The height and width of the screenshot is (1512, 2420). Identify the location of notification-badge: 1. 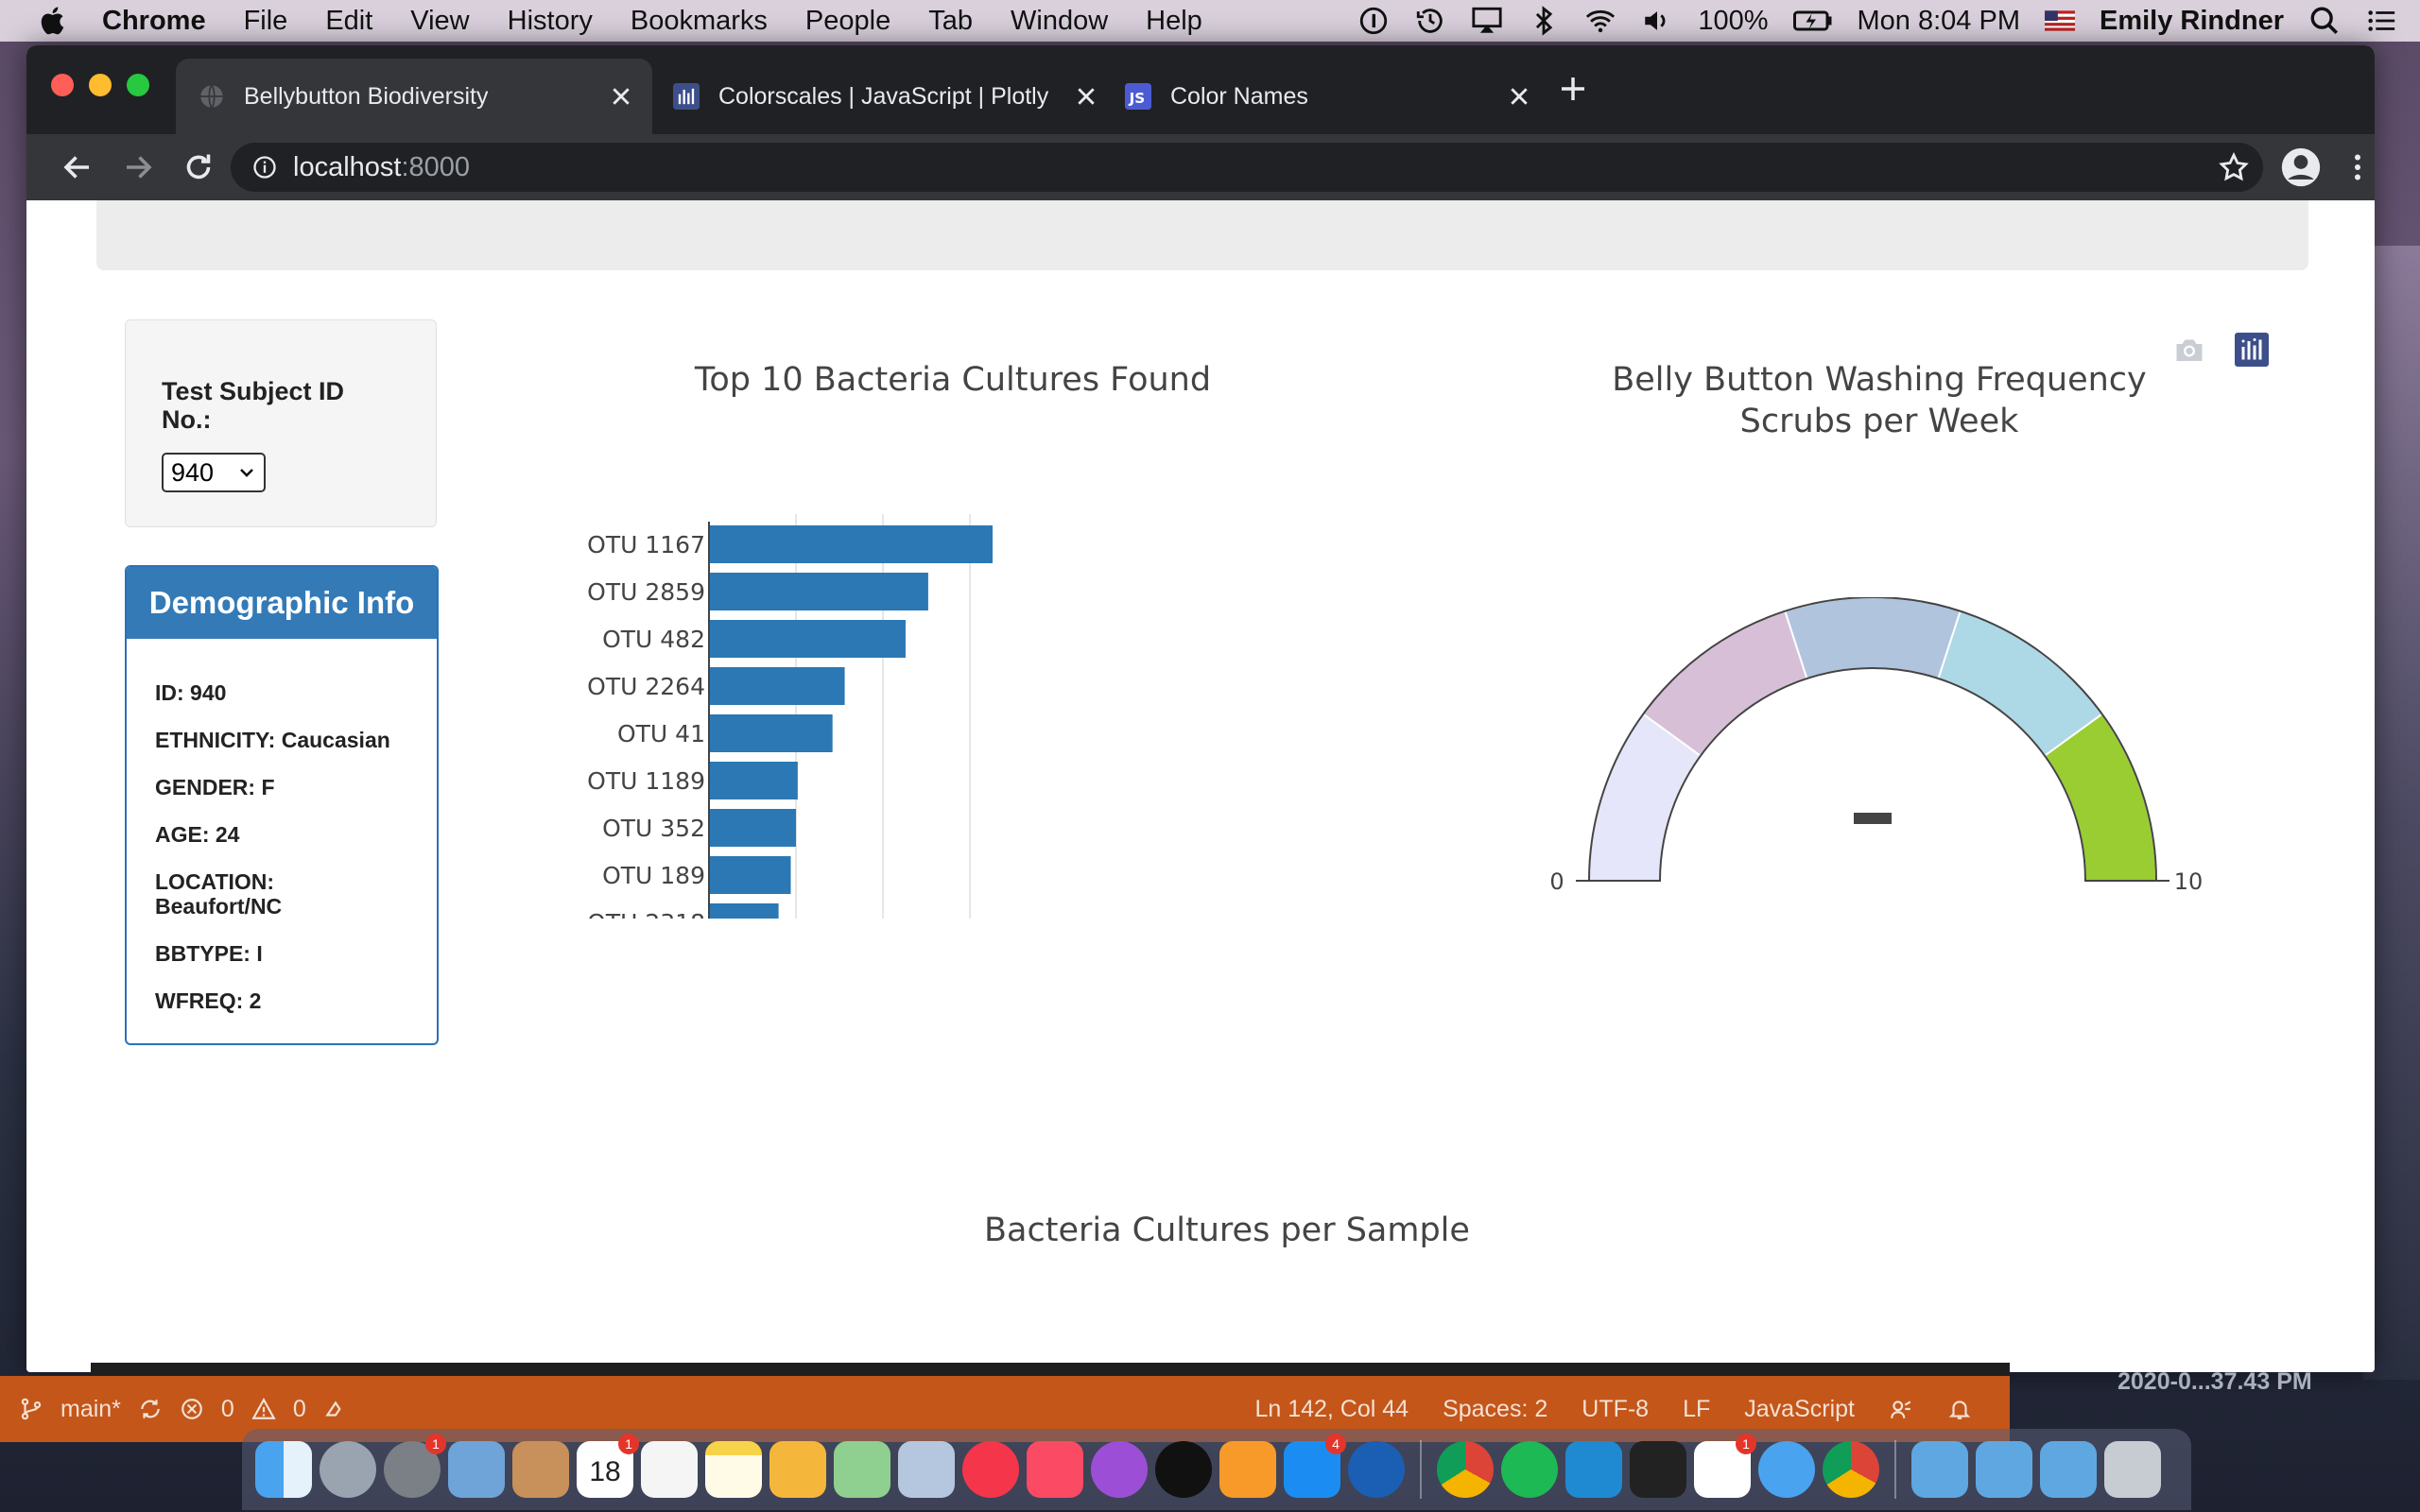
(1746, 1444).